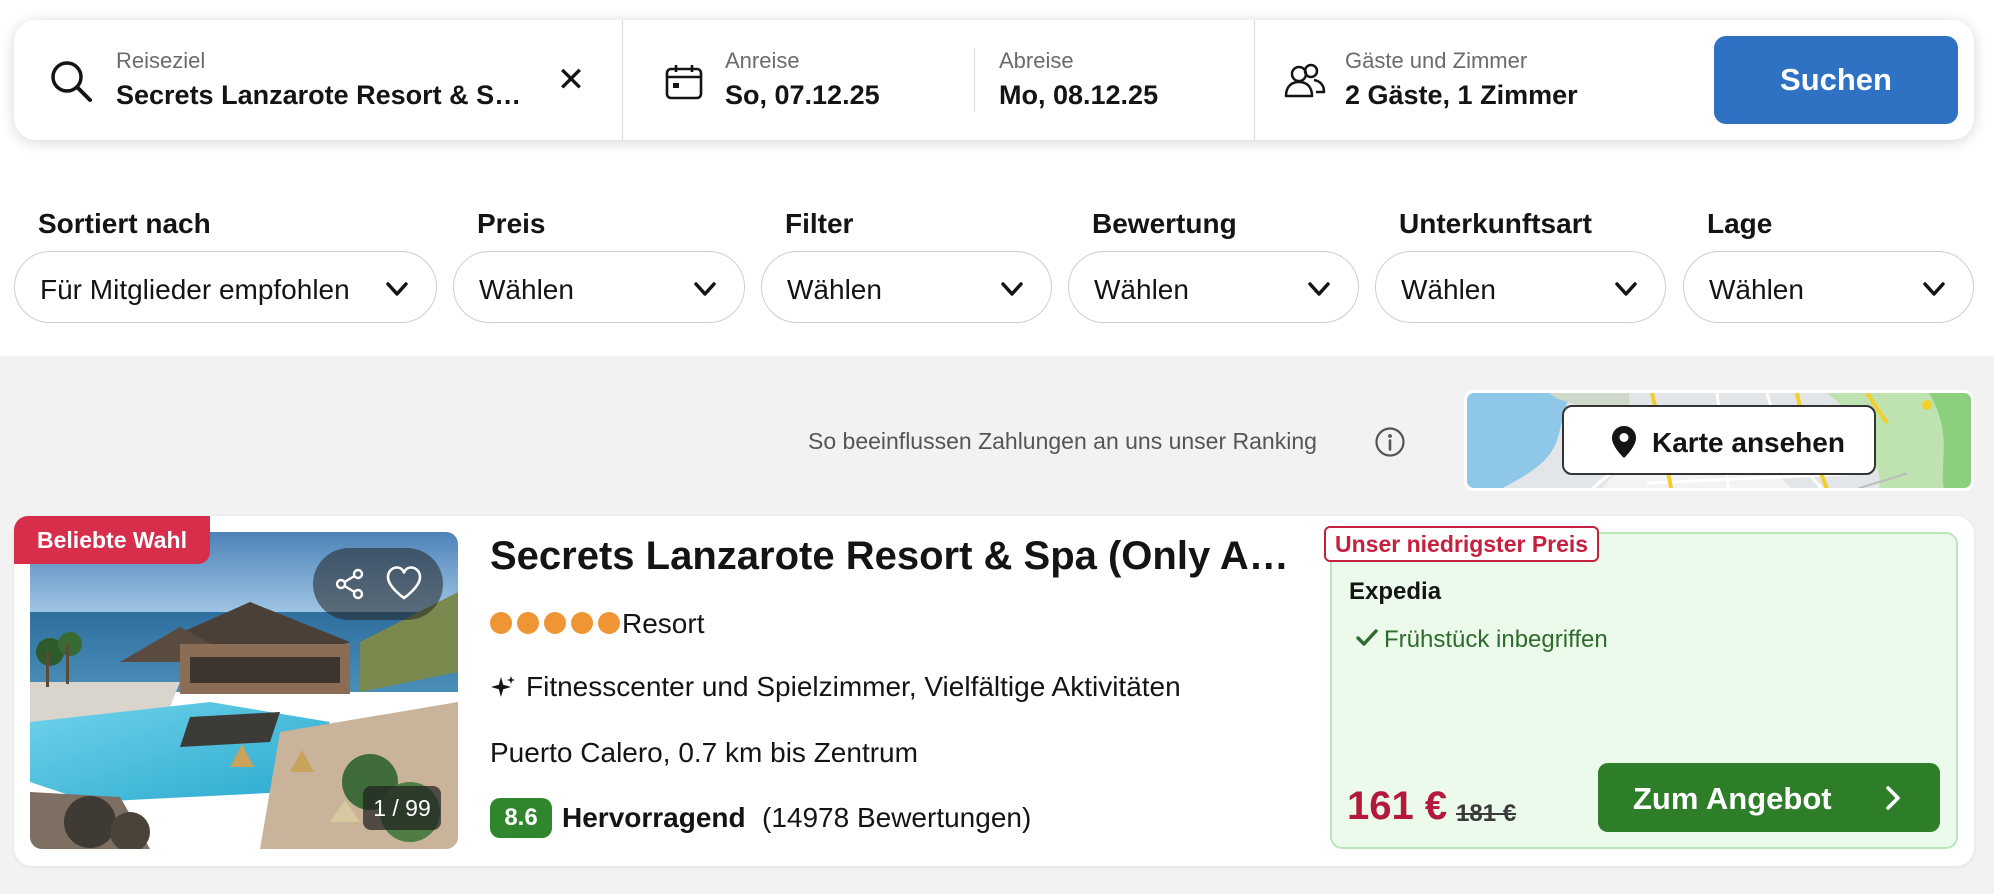 This screenshot has height=894, width=1994. I want to click on filter-sort-label: Sortiert nach, so click(124, 223).